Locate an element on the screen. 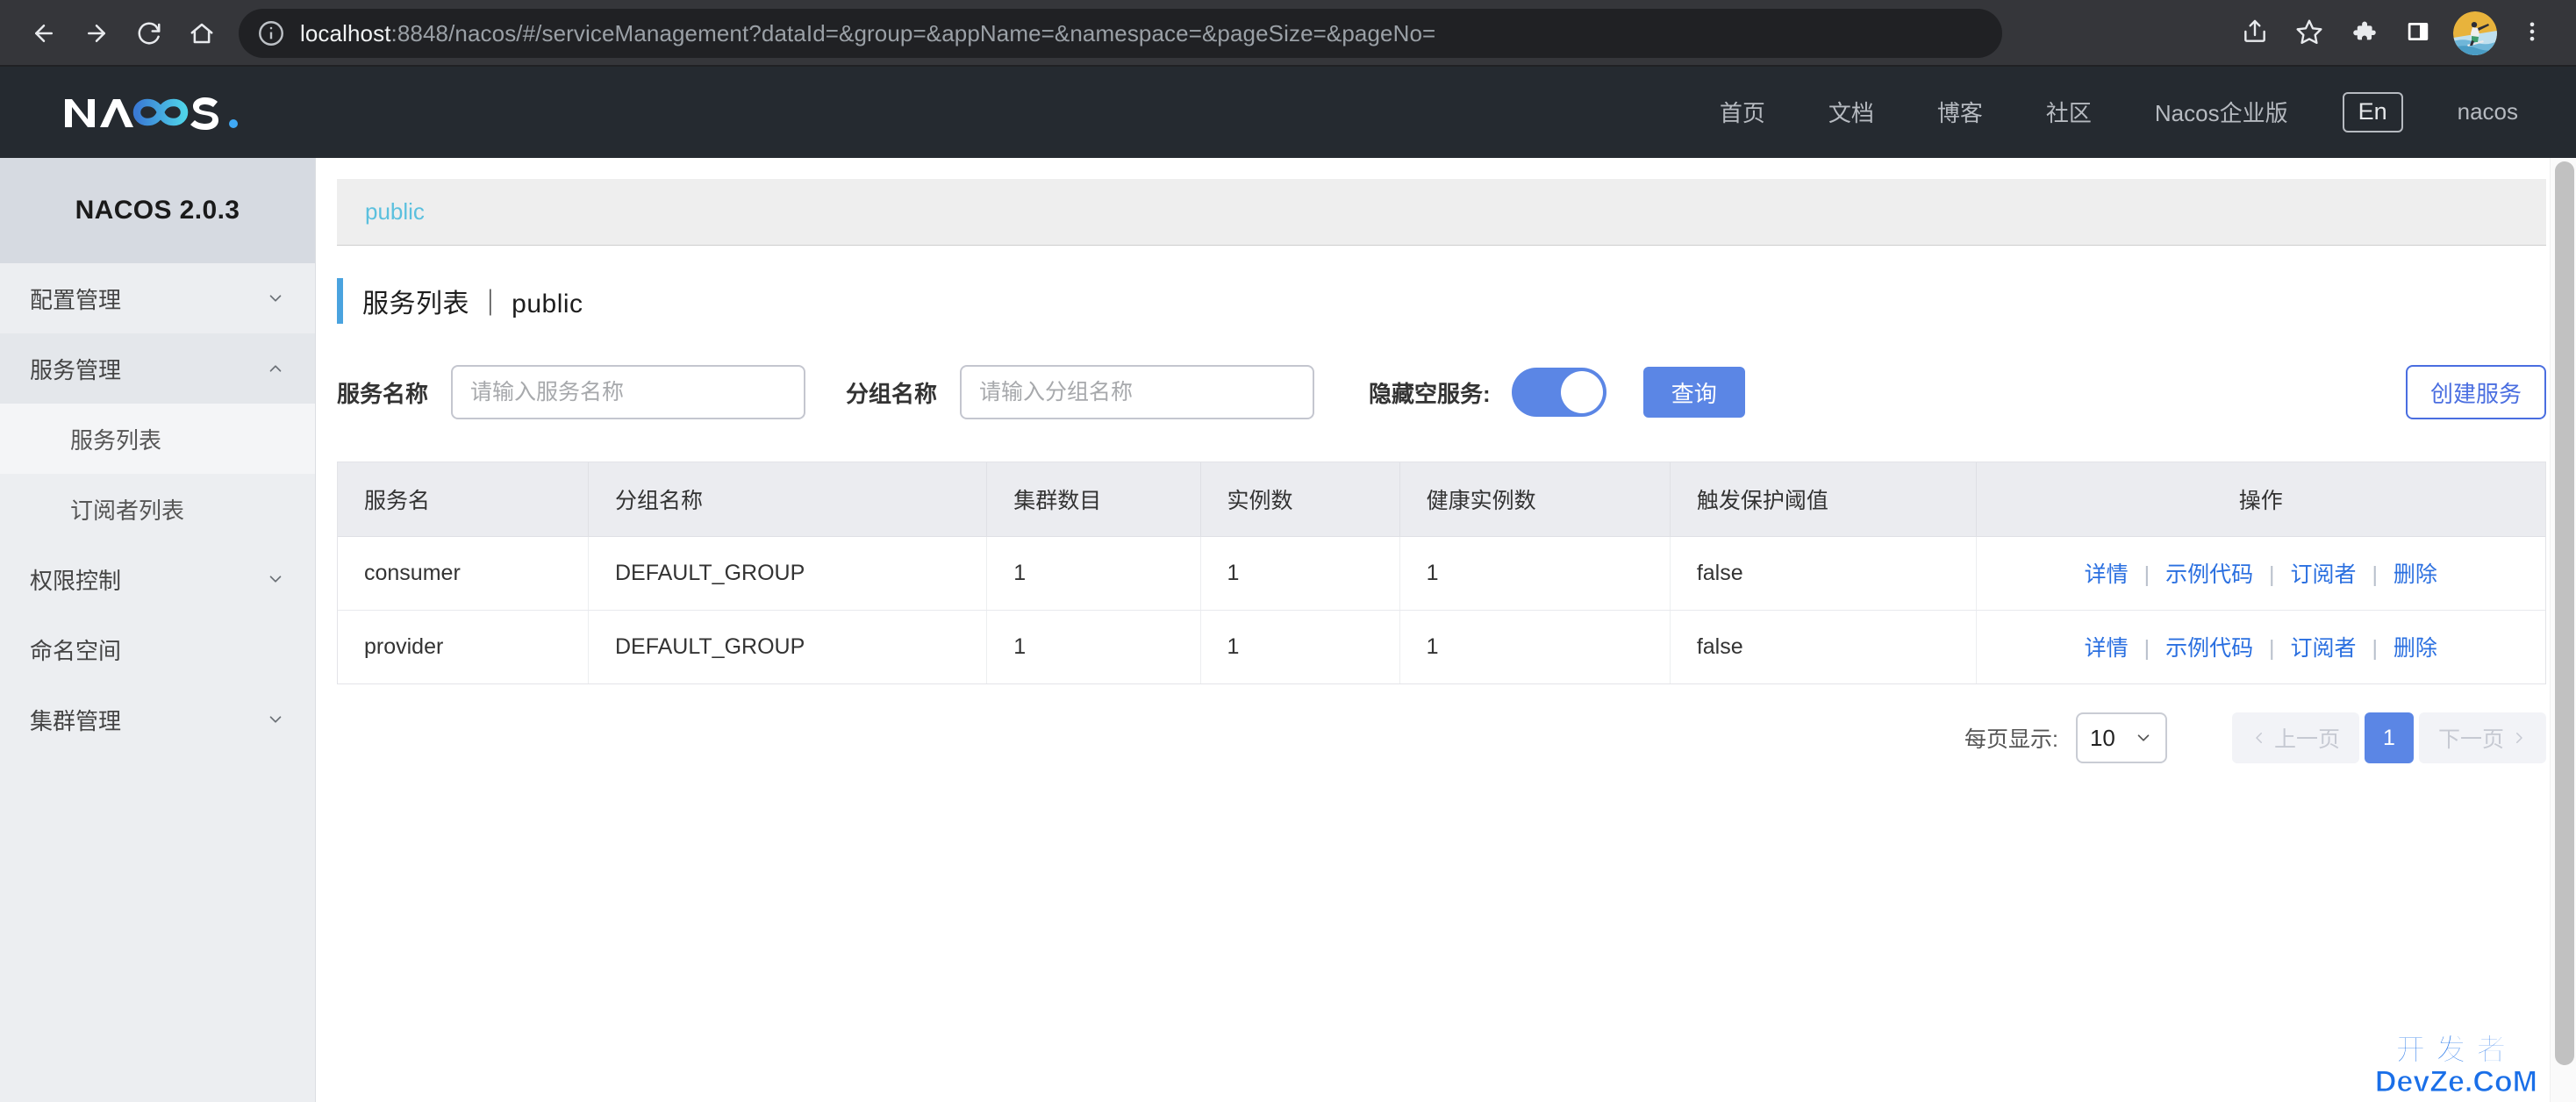 The width and height of the screenshot is (2576, 1102). prev-page-button: 上一页 is located at coordinates (2295, 737).